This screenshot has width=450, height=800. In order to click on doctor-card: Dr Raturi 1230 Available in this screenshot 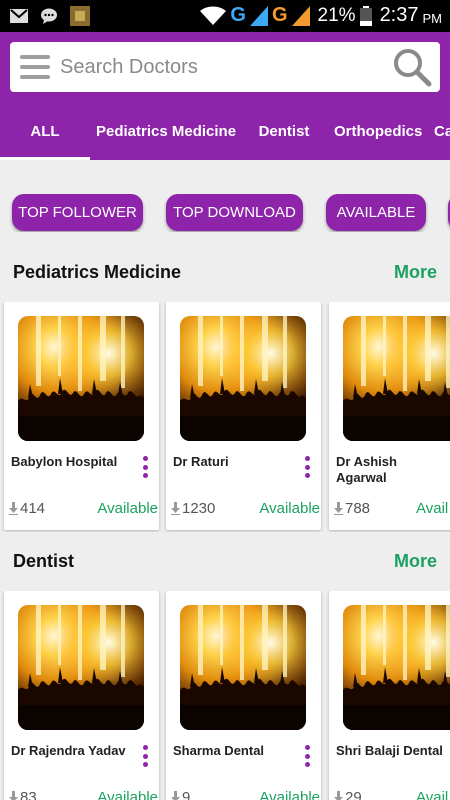, I will do `click(243, 416)`.